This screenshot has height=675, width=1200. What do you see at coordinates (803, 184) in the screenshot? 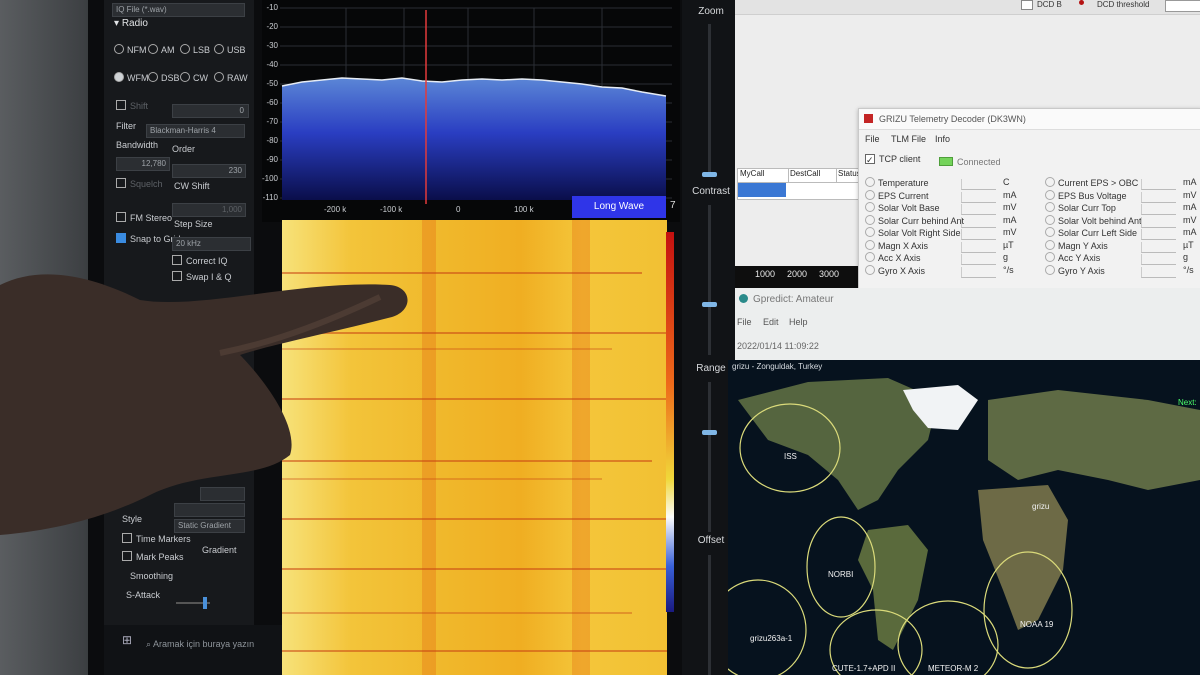
I see `callsign-table: MyCall DestCall Status` at bounding box center [803, 184].